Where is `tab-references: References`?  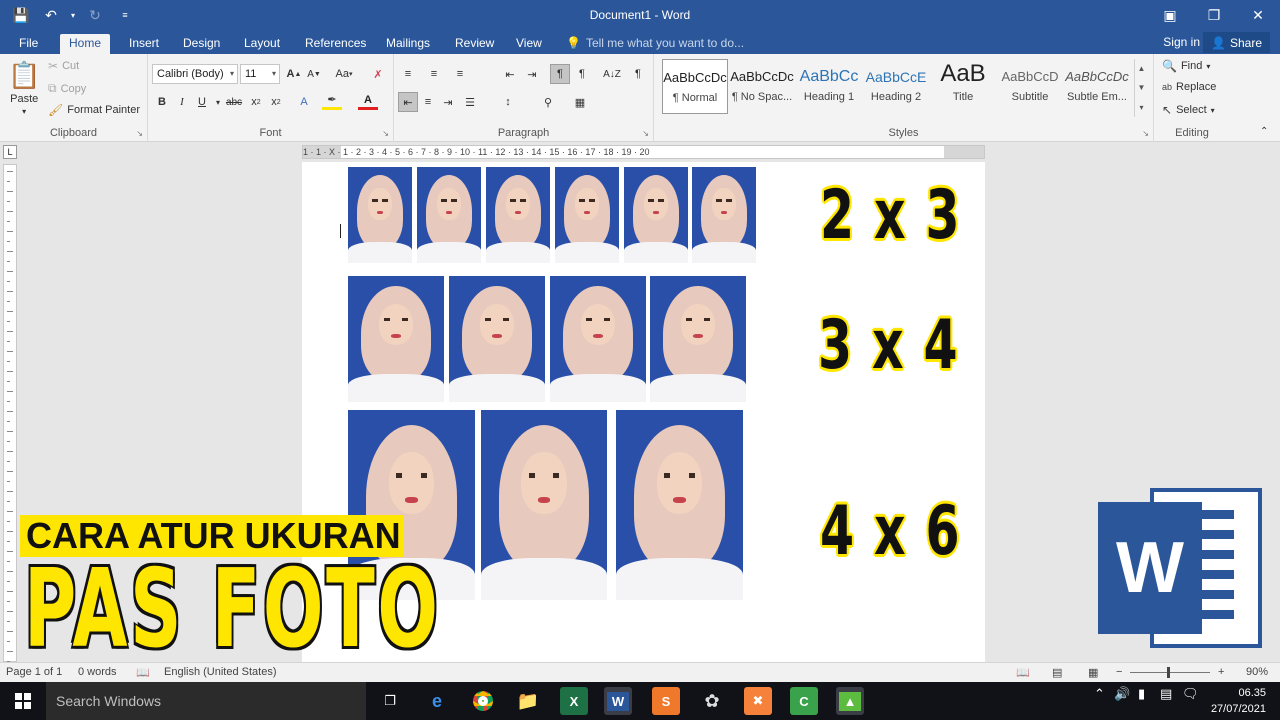
tab-references: References is located at coordinates (335, 44).